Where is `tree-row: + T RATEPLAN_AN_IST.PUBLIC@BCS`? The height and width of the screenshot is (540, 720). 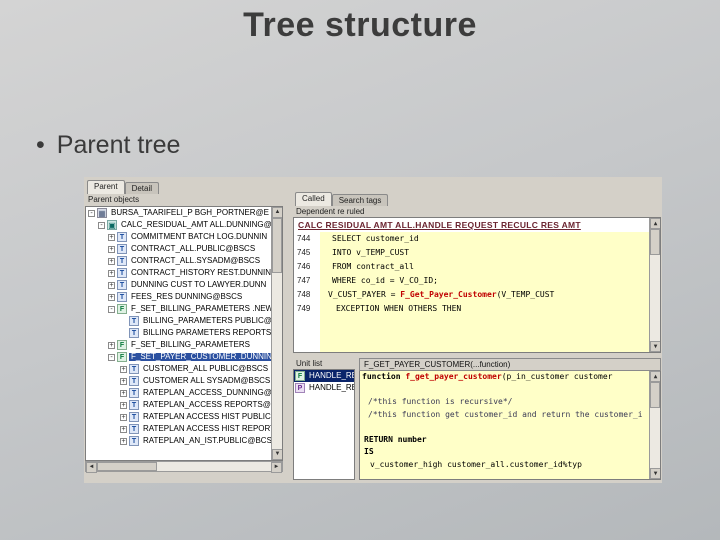 tree-row: + T RATEPLAN_AN_IST.PUBLIC@BCS is located at coordinates (184, 441).